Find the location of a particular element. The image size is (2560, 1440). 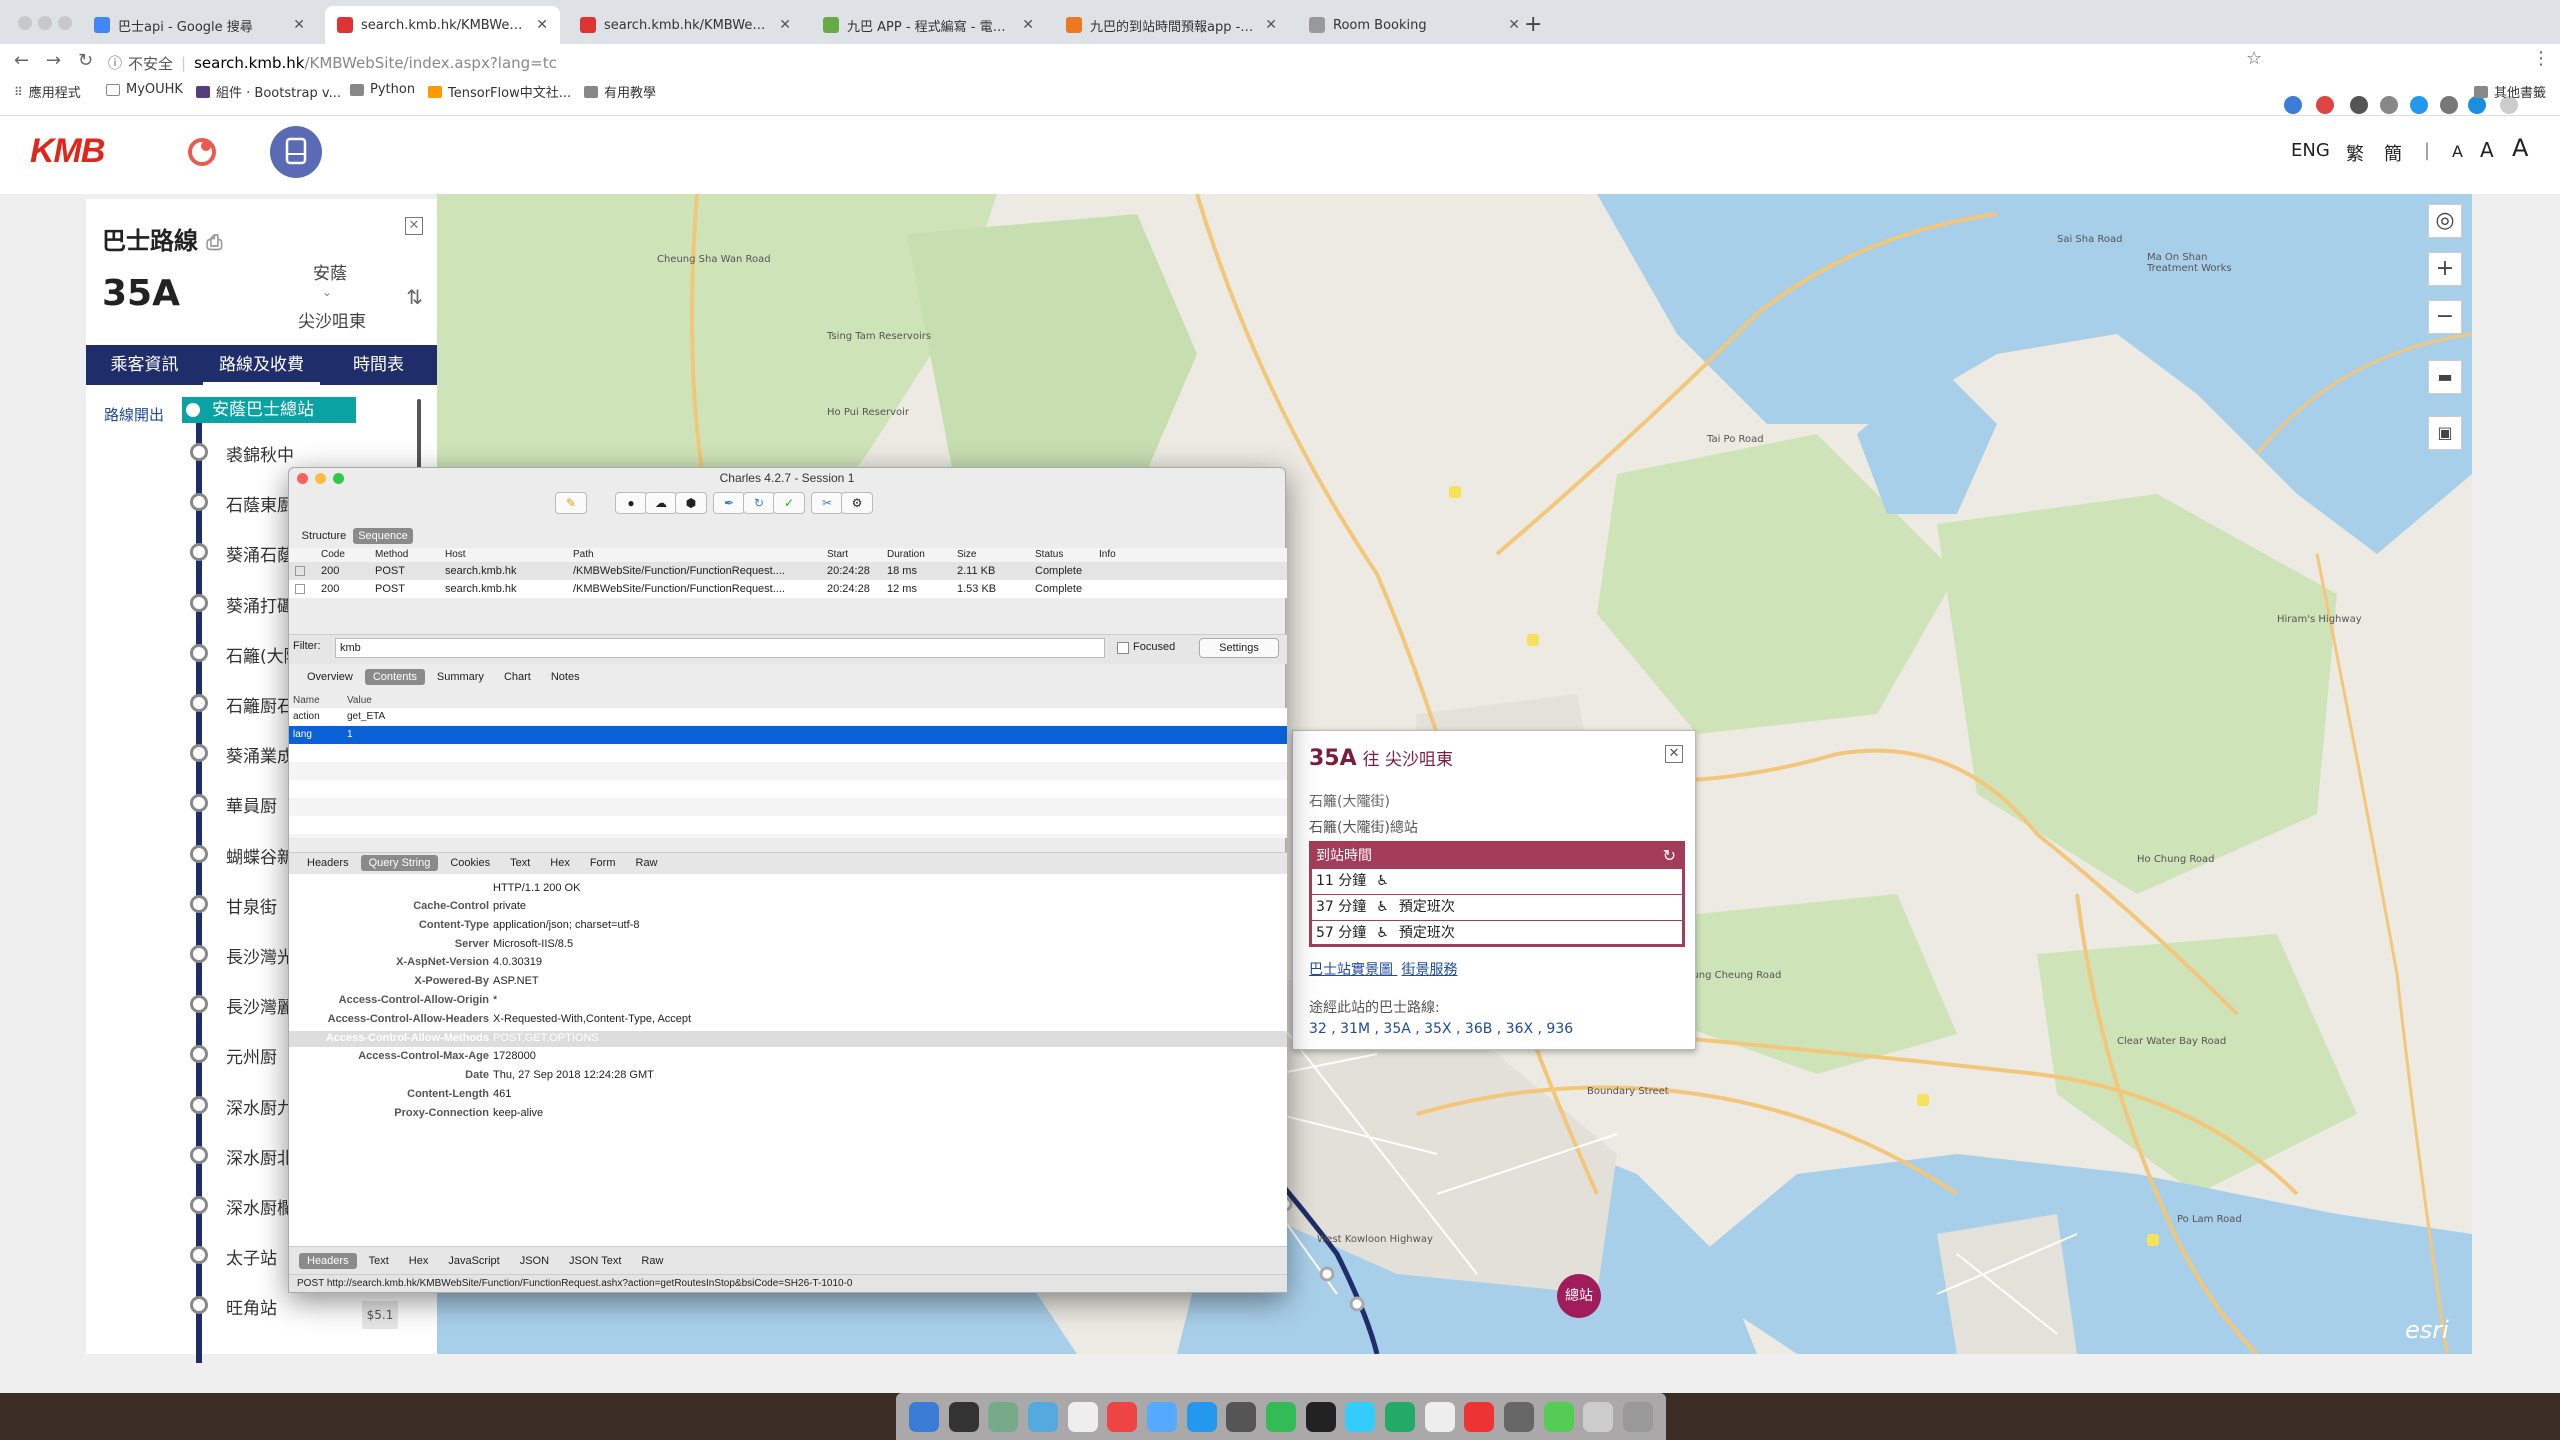

kv-row: lang 1 is located at coordinates (788, 735).